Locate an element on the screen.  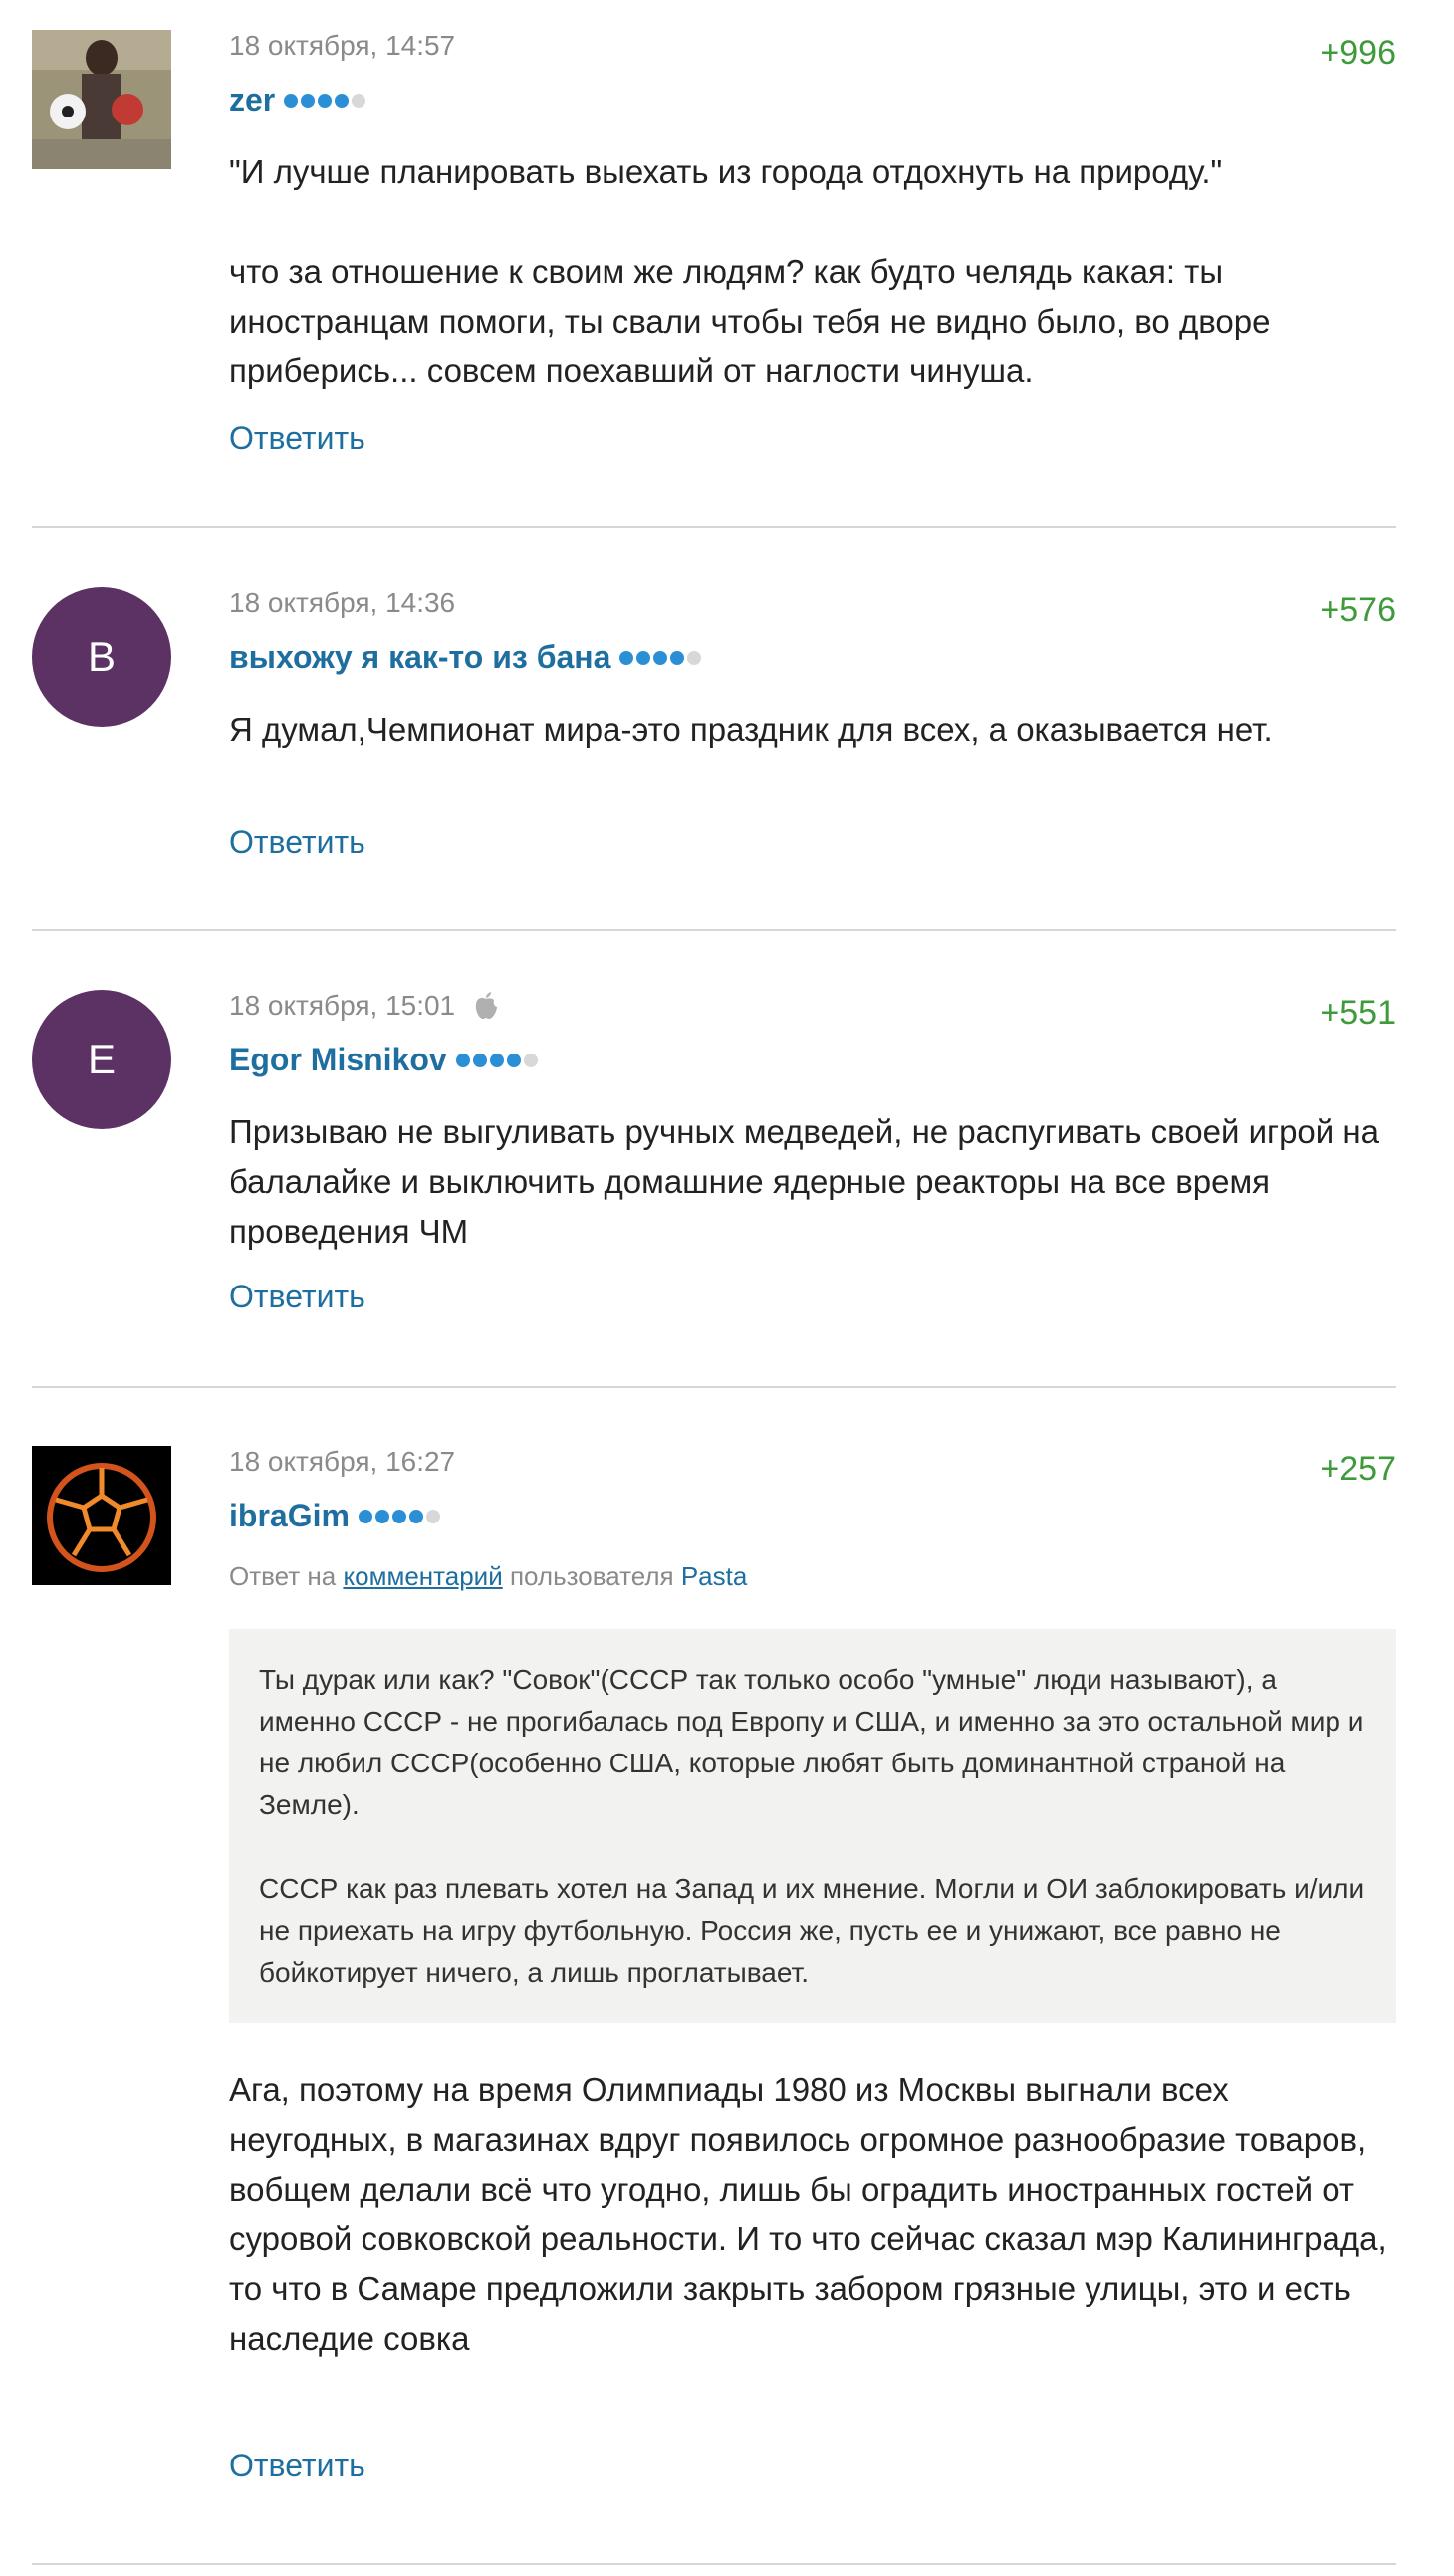
author-name: ibraGim is located at coordinates (290, 1516).